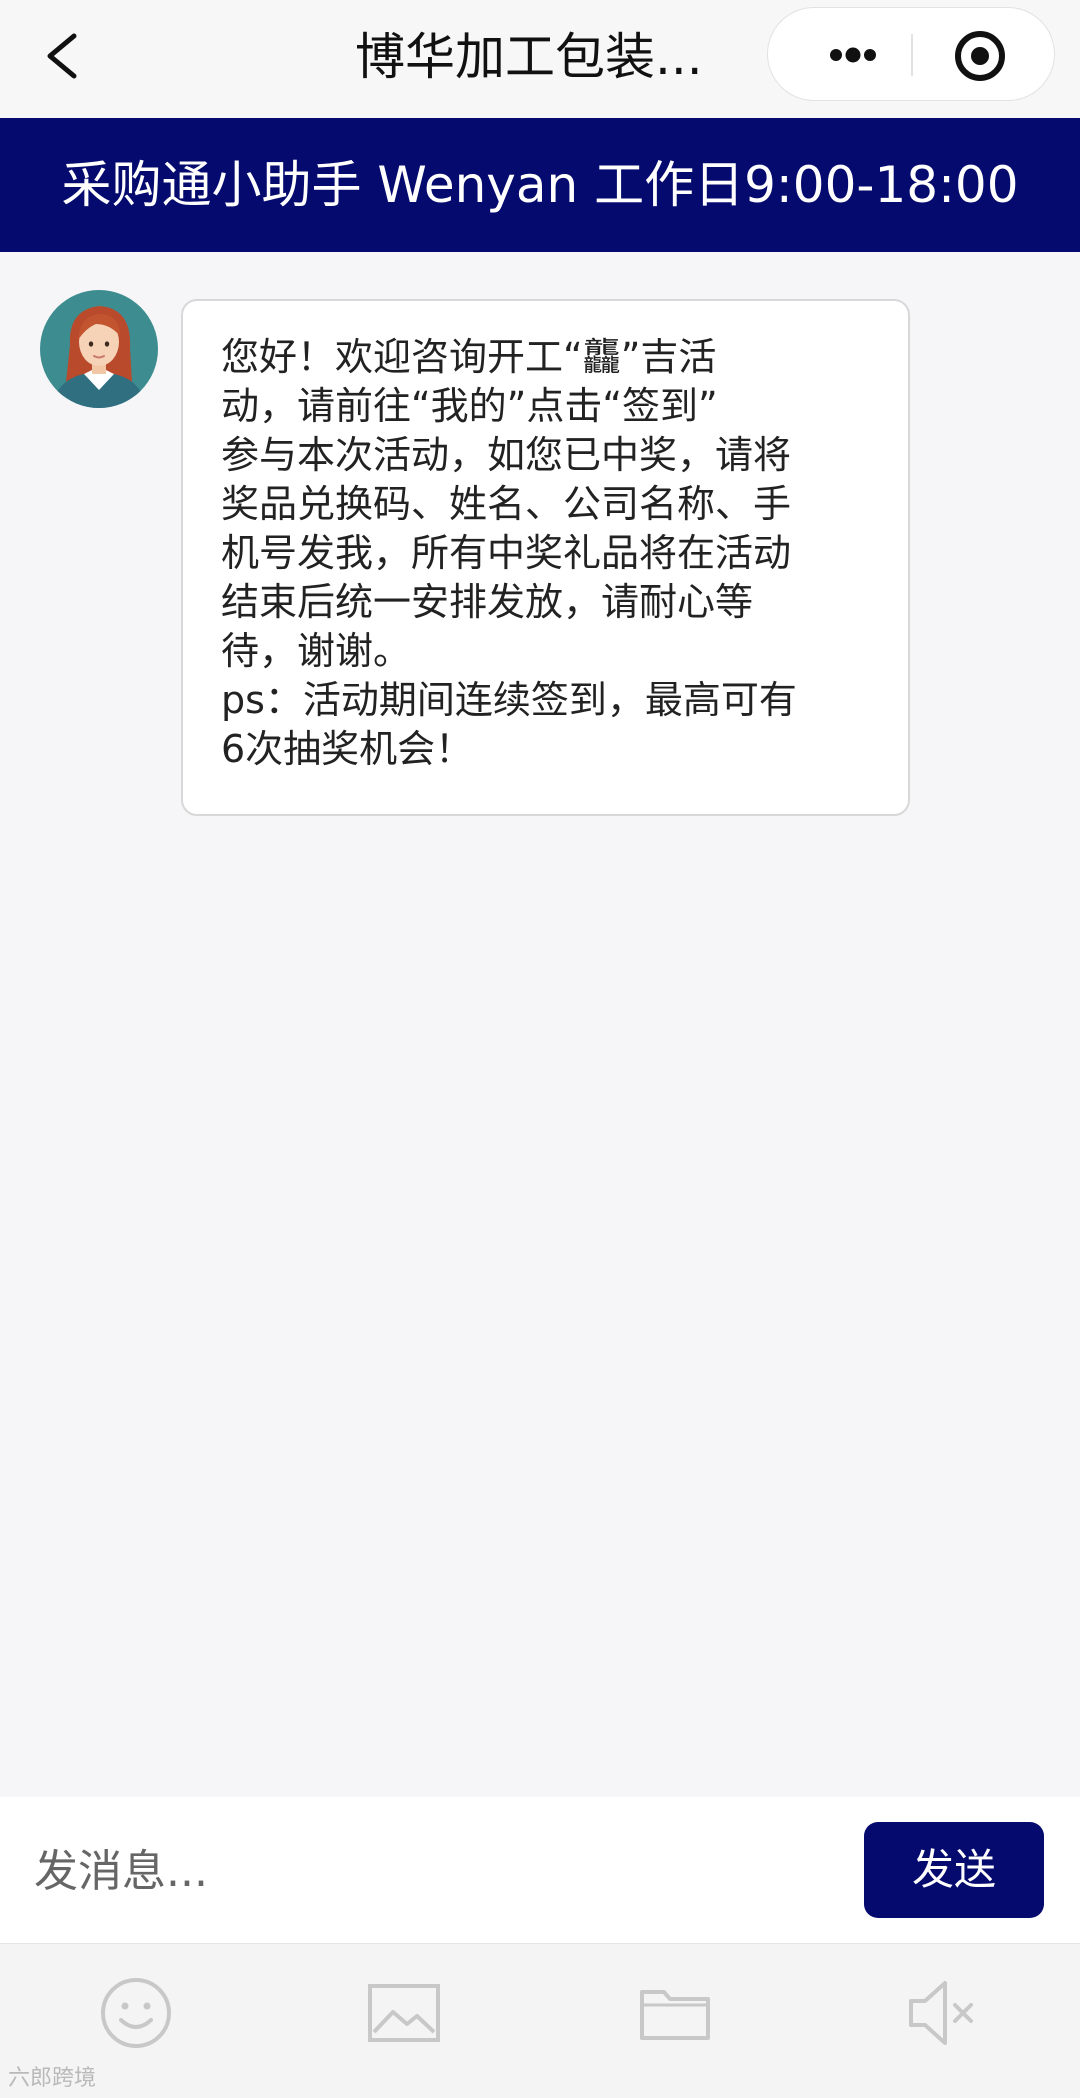  I want to click on image-button, so click(404, 2013).